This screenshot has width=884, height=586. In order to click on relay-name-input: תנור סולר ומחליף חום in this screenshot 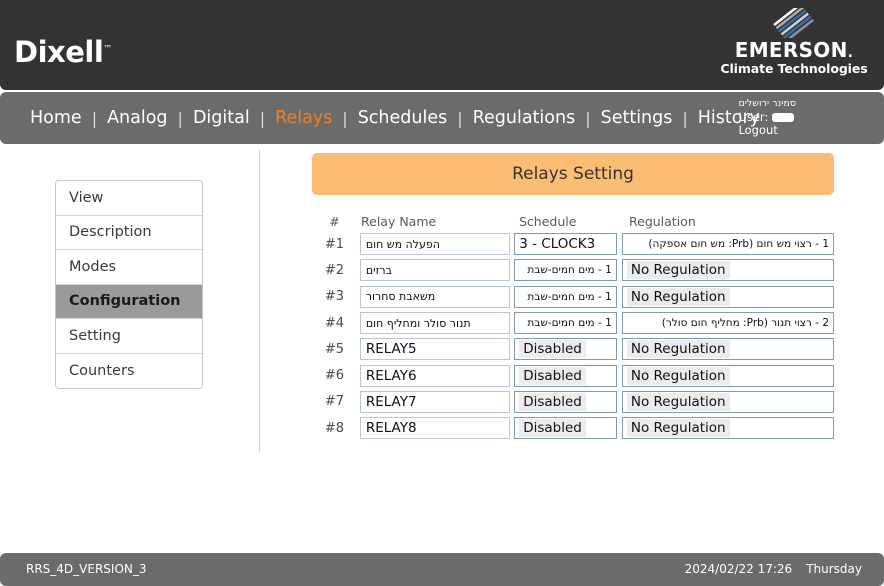, I will do `click(435, 323)`.